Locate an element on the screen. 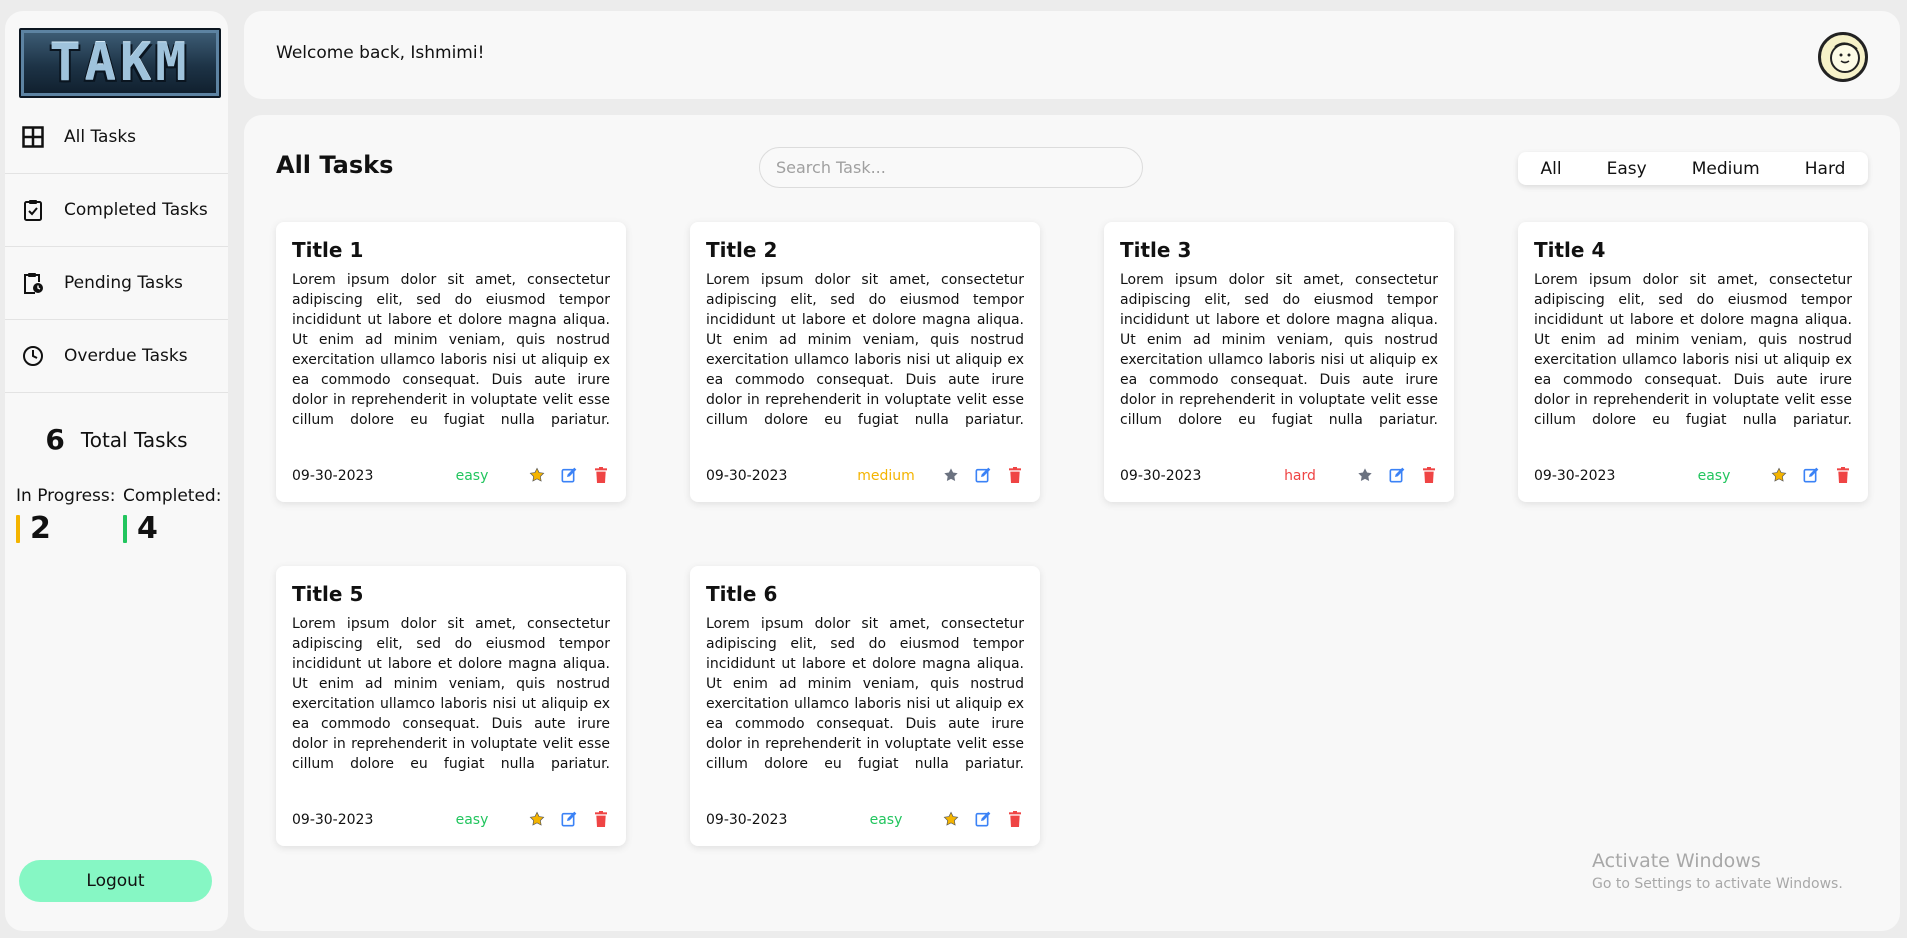  in-progress-count: 2 is located at coordinates (40, 528).